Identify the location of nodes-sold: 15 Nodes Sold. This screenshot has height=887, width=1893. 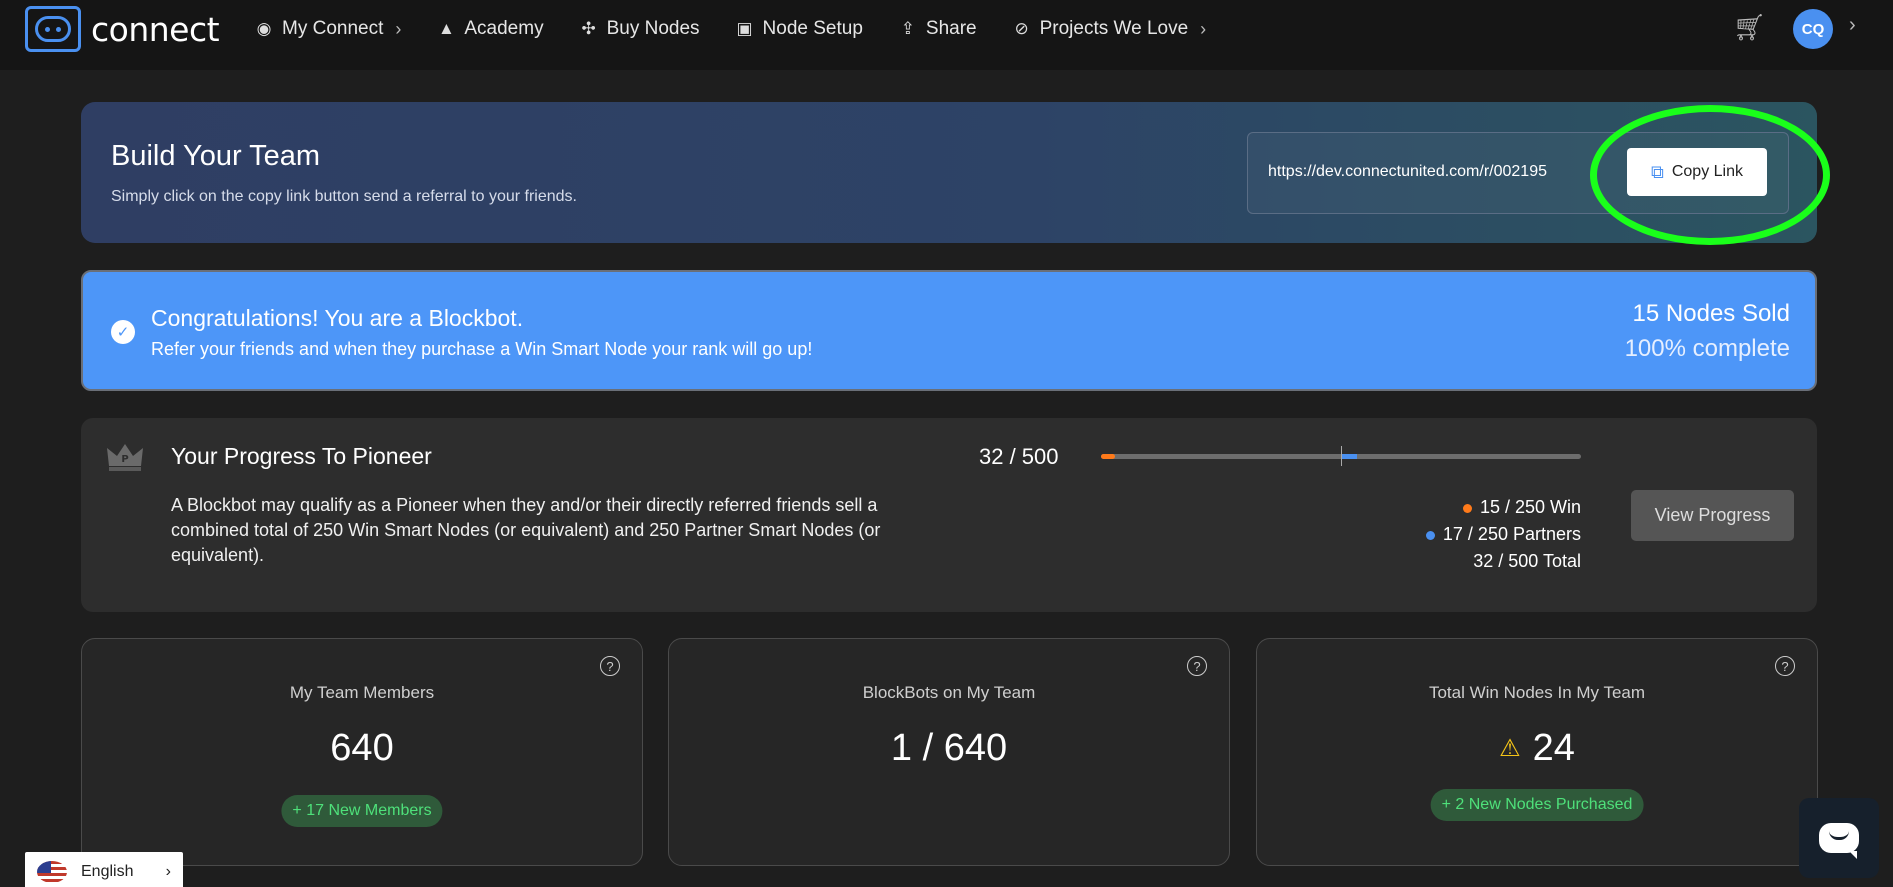
(1711, 313).